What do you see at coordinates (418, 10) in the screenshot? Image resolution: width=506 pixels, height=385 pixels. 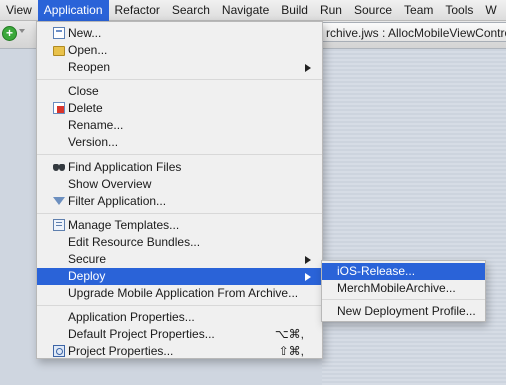 I see `menu-team: Team` at bounding box center [418, 10].